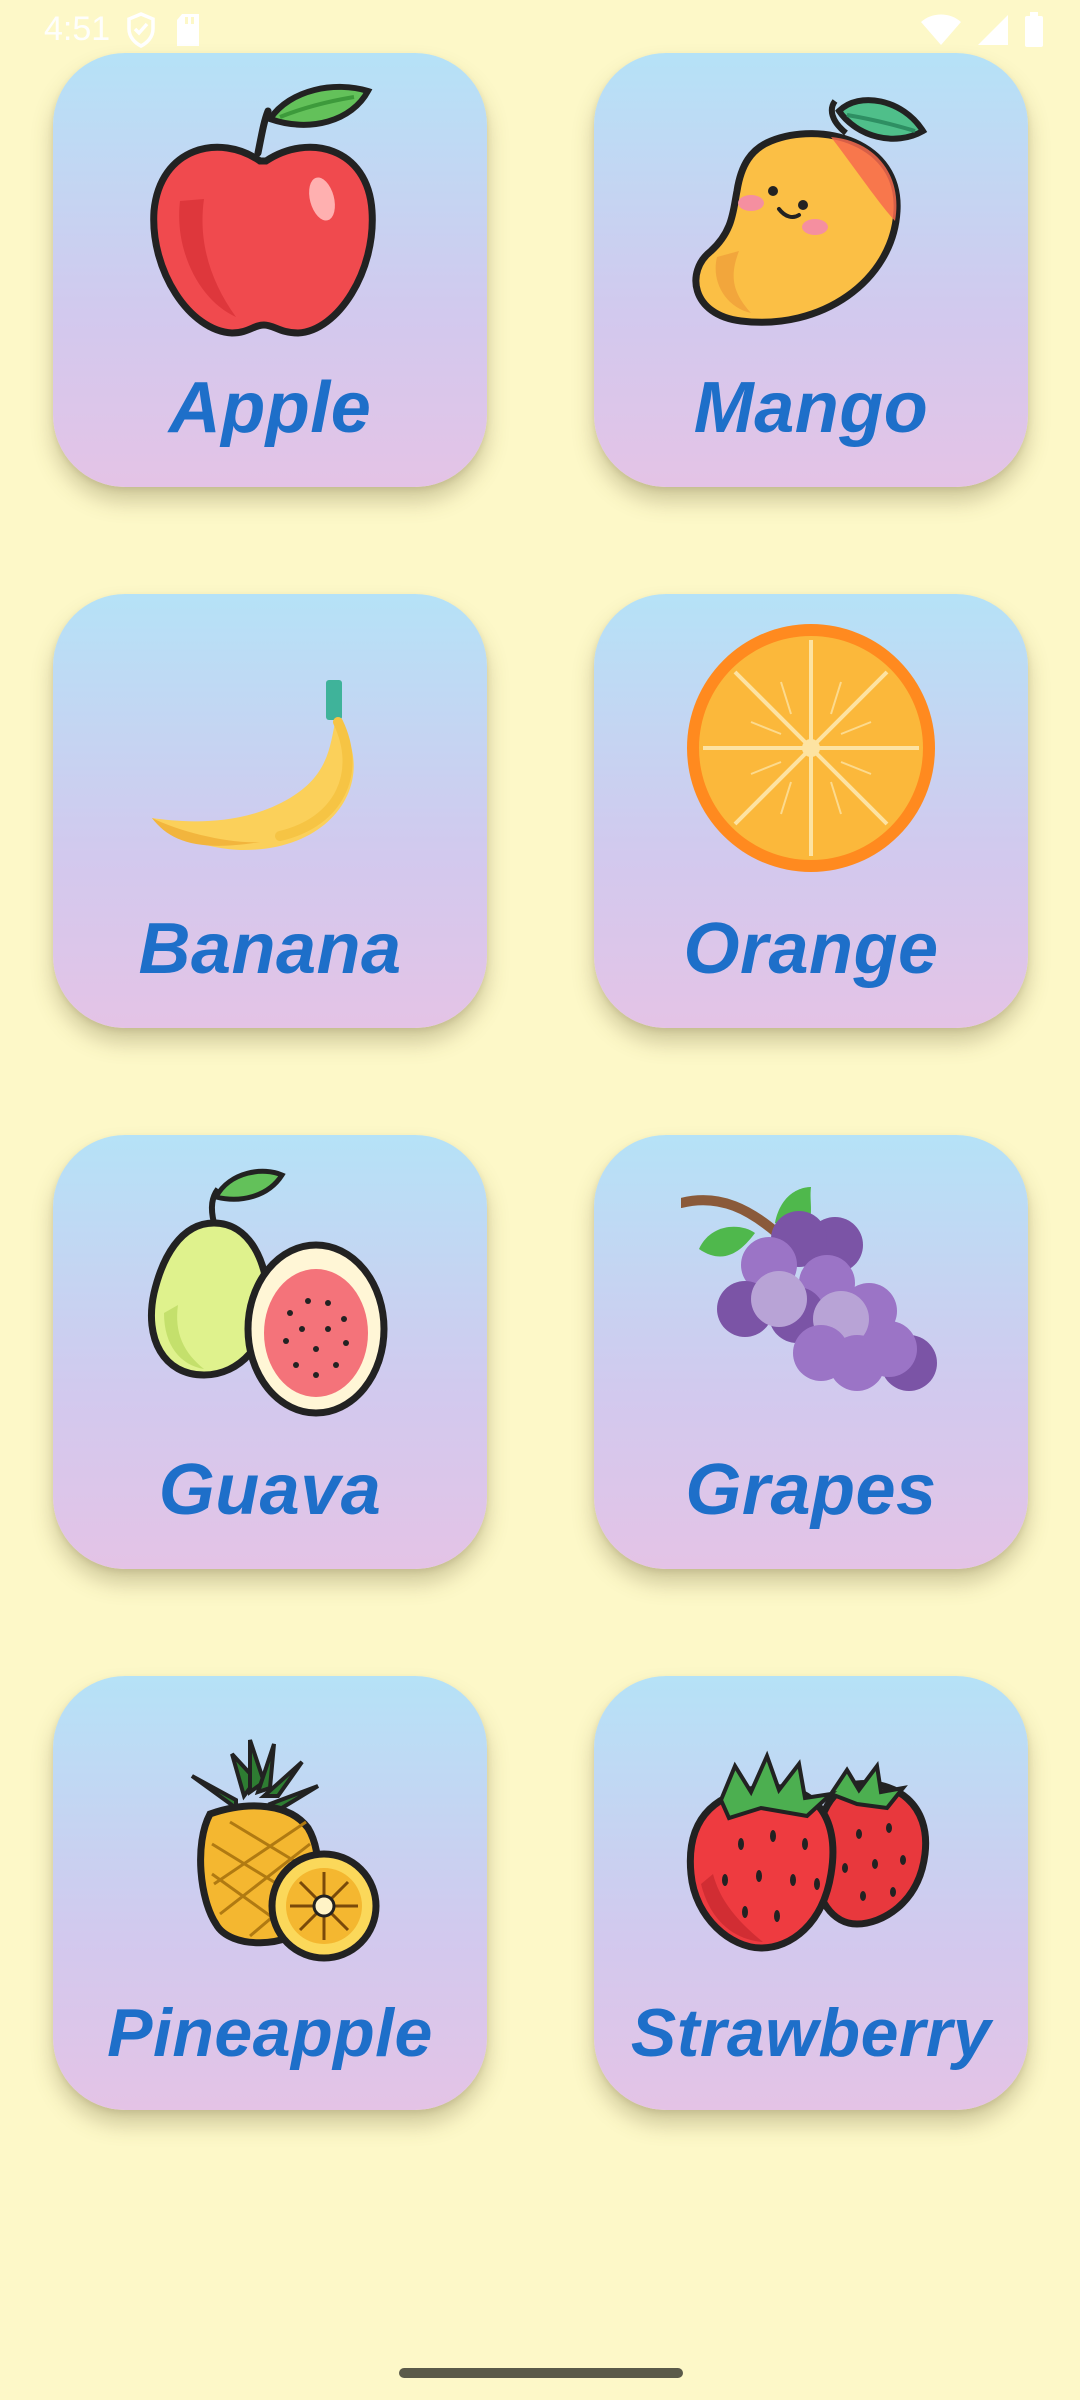  Describe the element at coordinates (270, 408) in the screenshot. I see `fruit-label: Apple` at that location.